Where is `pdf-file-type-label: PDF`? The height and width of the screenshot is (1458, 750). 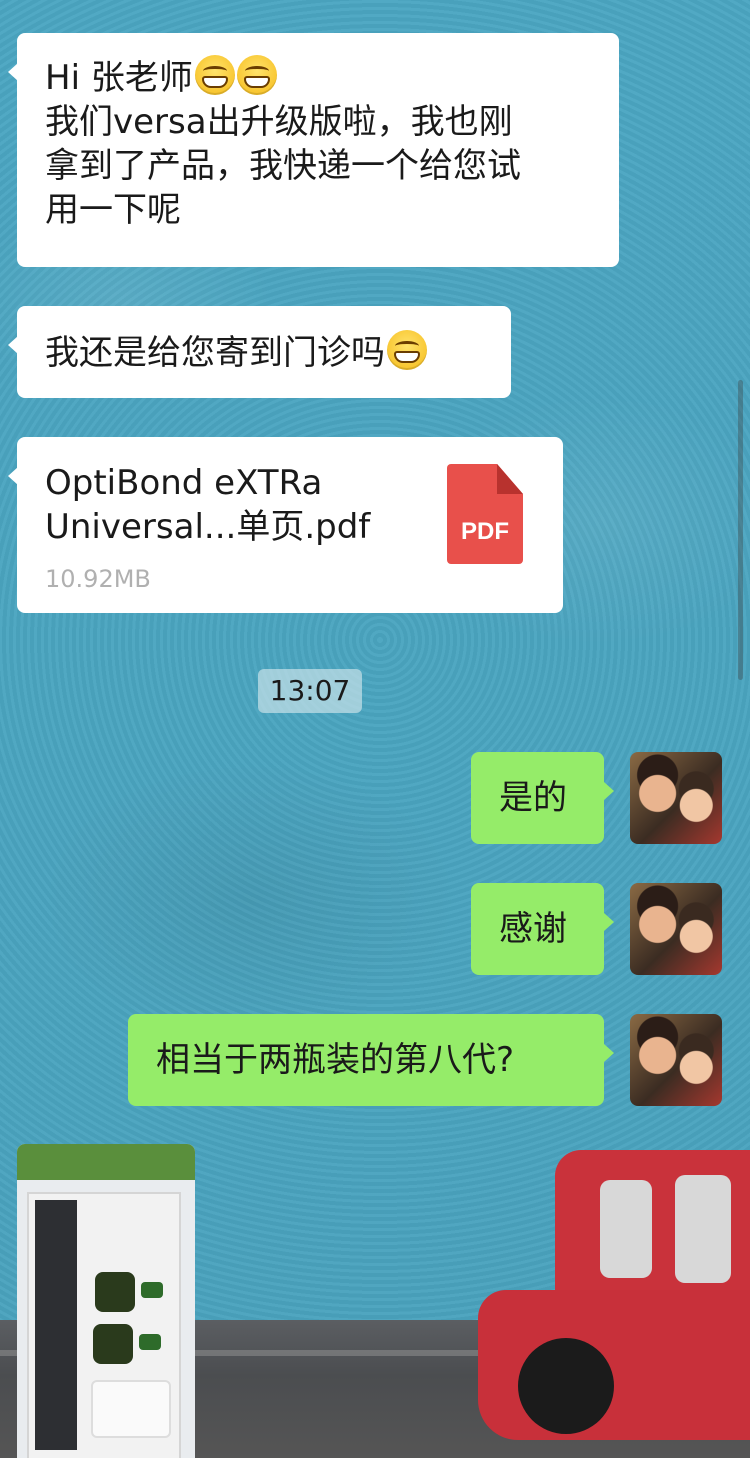
pdf-file-type-label: PDF is located at coordinates (485, 531).